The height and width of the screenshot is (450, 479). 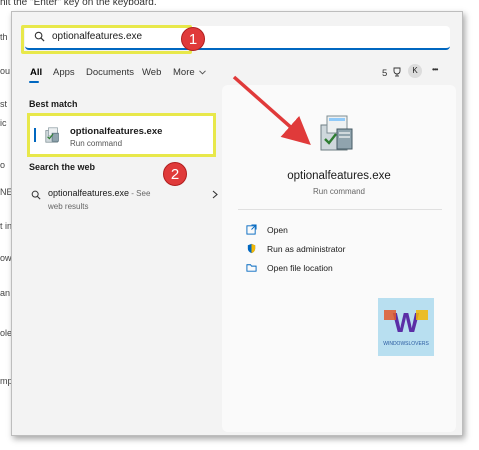 What do you see at coordinates (151, 72) in the screenshot?
I see `tab-web: Web` at bounding box center [151, 72].